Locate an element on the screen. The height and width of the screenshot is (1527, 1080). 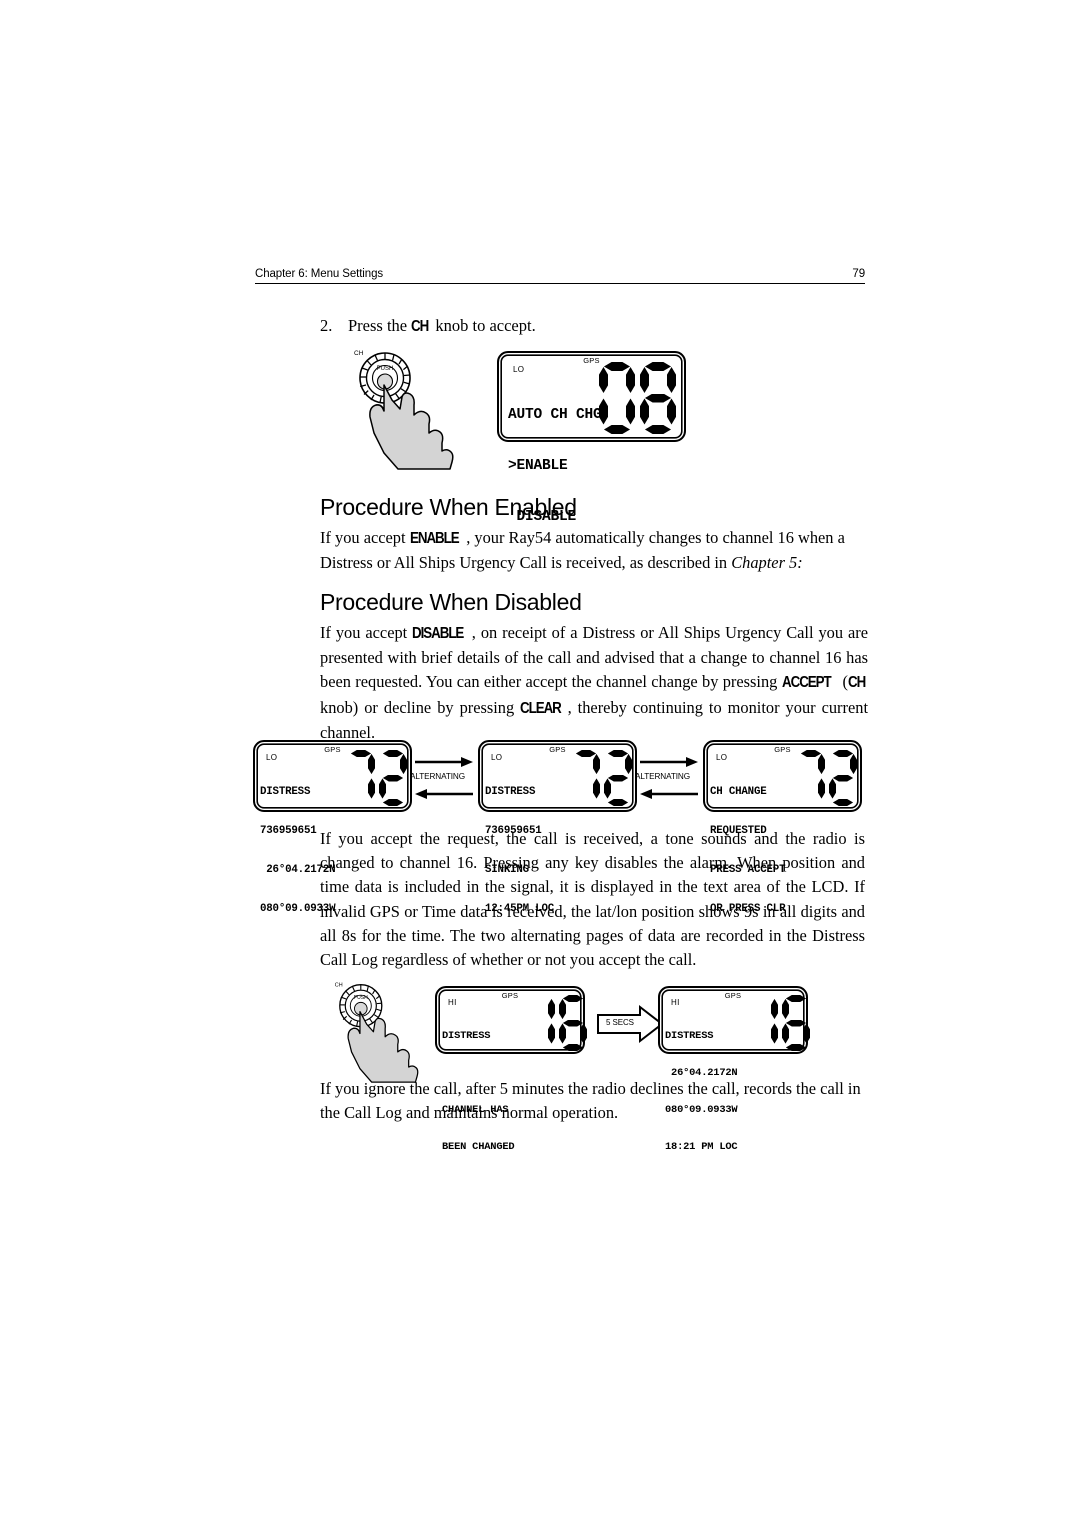
lcd-line: CH CHANGE is located at coordinates (738, 792).